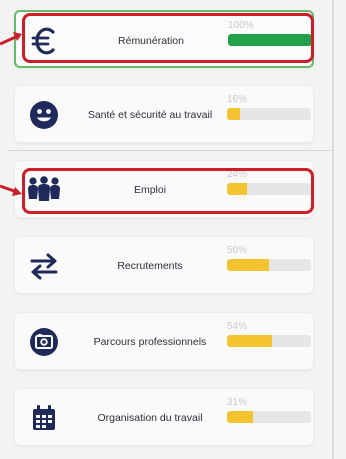  What do you see at coordinates (171, 150) in the screenshot?
I see `divider` at bounding box center [171, 150].